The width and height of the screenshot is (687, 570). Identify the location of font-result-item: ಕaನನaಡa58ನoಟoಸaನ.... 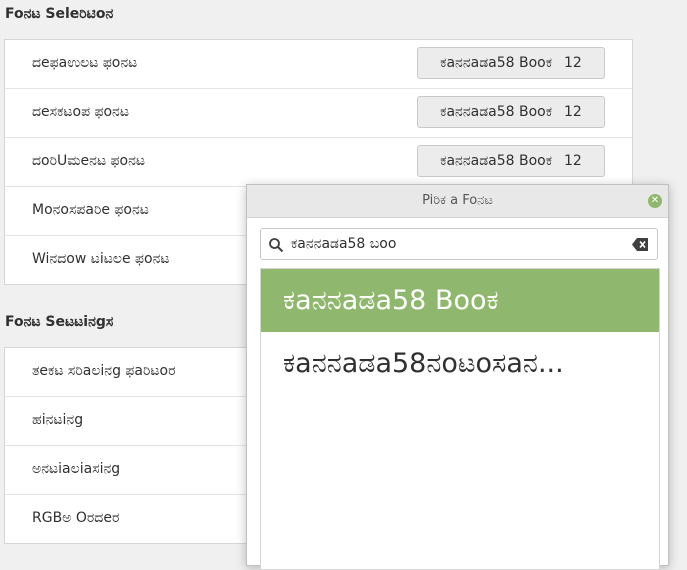
(460, 363).